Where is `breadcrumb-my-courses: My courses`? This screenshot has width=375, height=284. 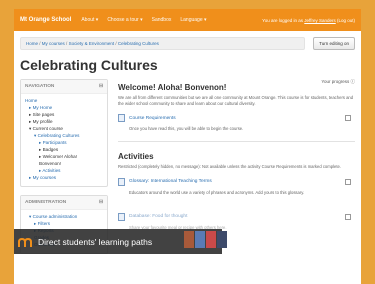 breadcrumb-my-courses: My courses is located at coordinates (53, 43).